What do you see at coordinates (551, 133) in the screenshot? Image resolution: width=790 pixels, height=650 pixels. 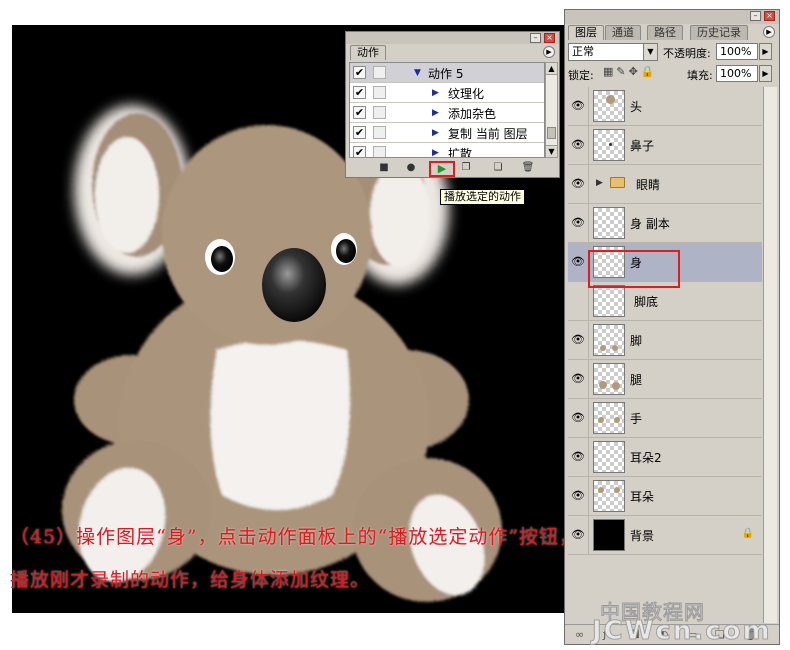 I see `scroll-thumb` at bounding box center [551, 133].